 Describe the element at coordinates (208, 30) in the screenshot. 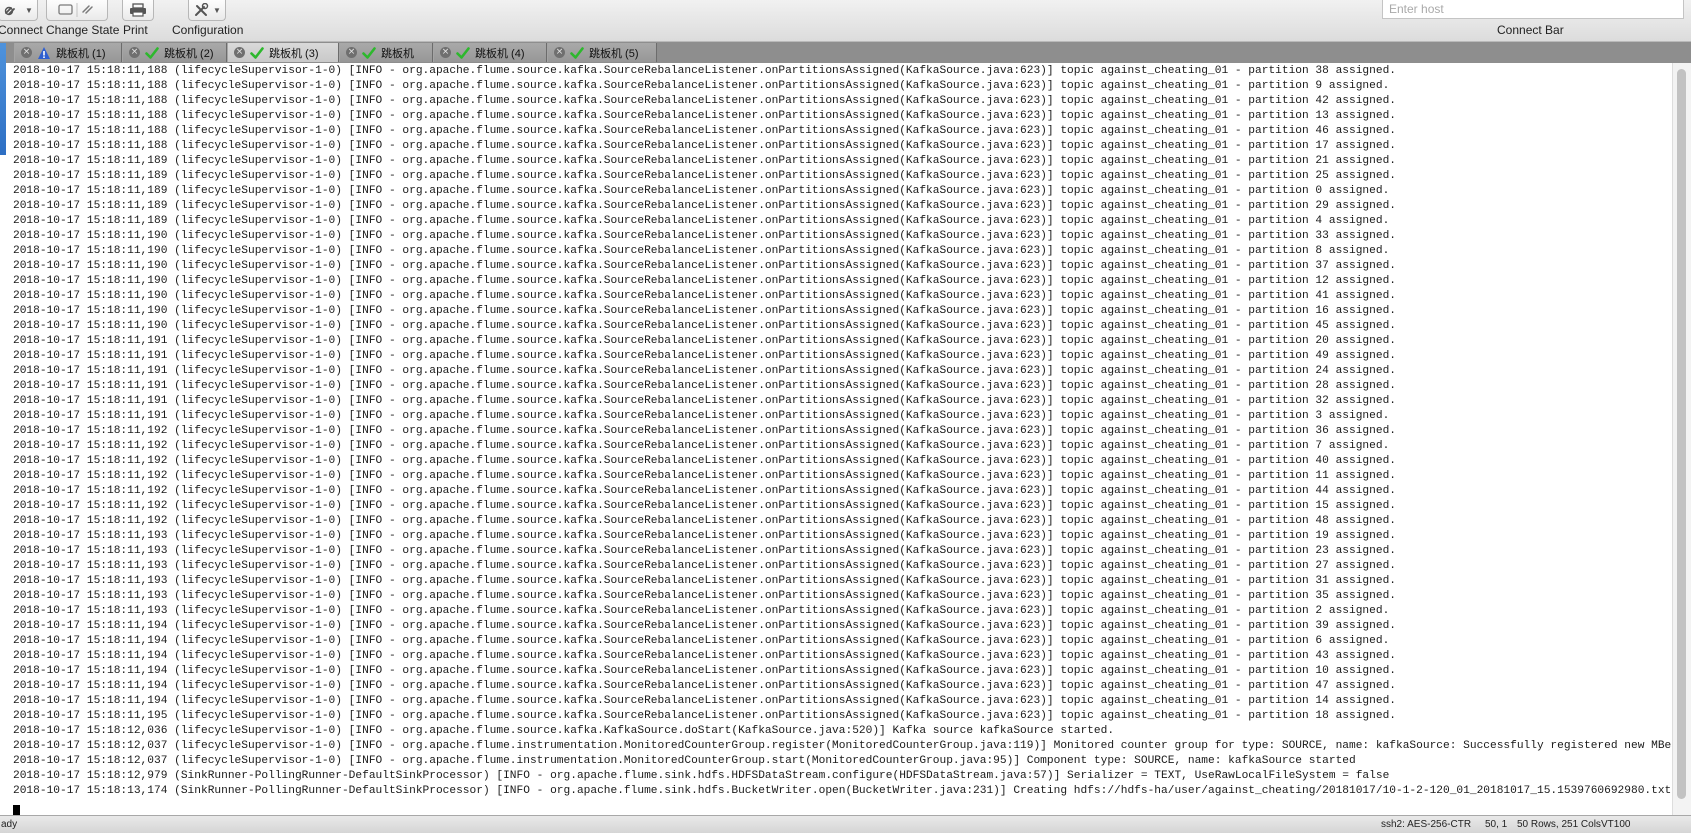

I see `configuration-label: Configuration` at that location.